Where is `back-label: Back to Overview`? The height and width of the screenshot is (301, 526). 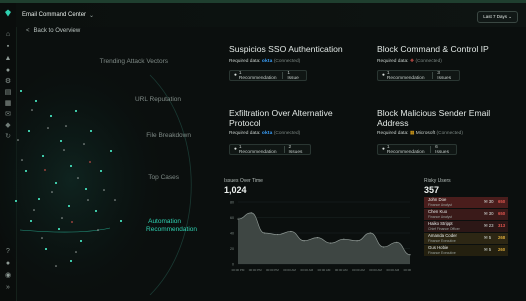
back-label: Back to Overview is located at coordinates (57, 31).